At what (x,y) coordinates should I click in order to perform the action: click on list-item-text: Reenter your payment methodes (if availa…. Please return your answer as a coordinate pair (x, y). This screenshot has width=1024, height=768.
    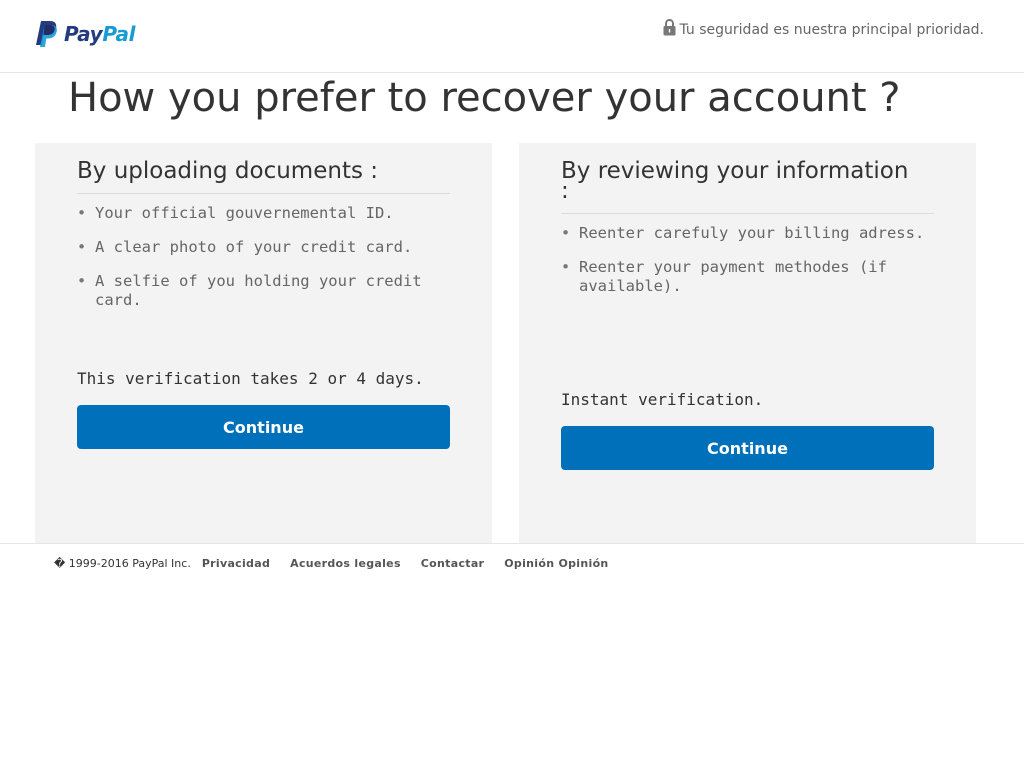
    Looking at the image, I should click on (733, 276).